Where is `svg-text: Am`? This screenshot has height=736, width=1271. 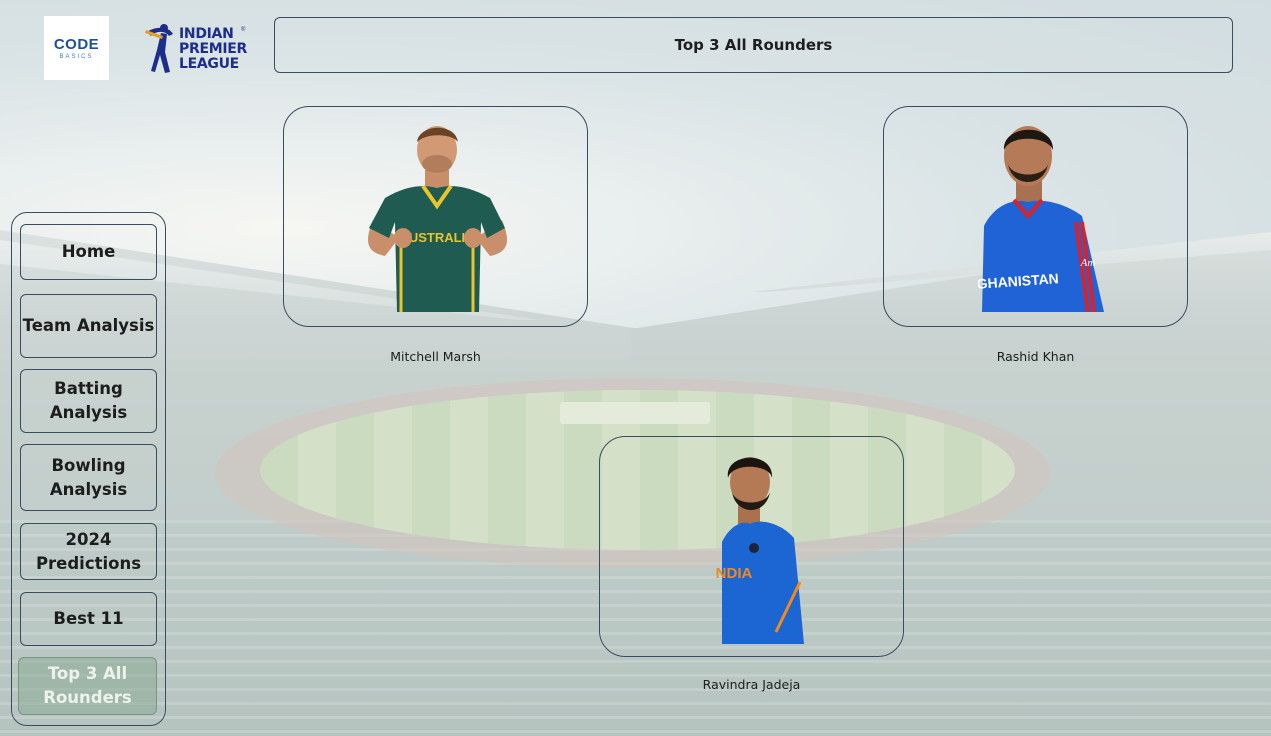 svg-text: Am is located at coordinates (1088, 263).